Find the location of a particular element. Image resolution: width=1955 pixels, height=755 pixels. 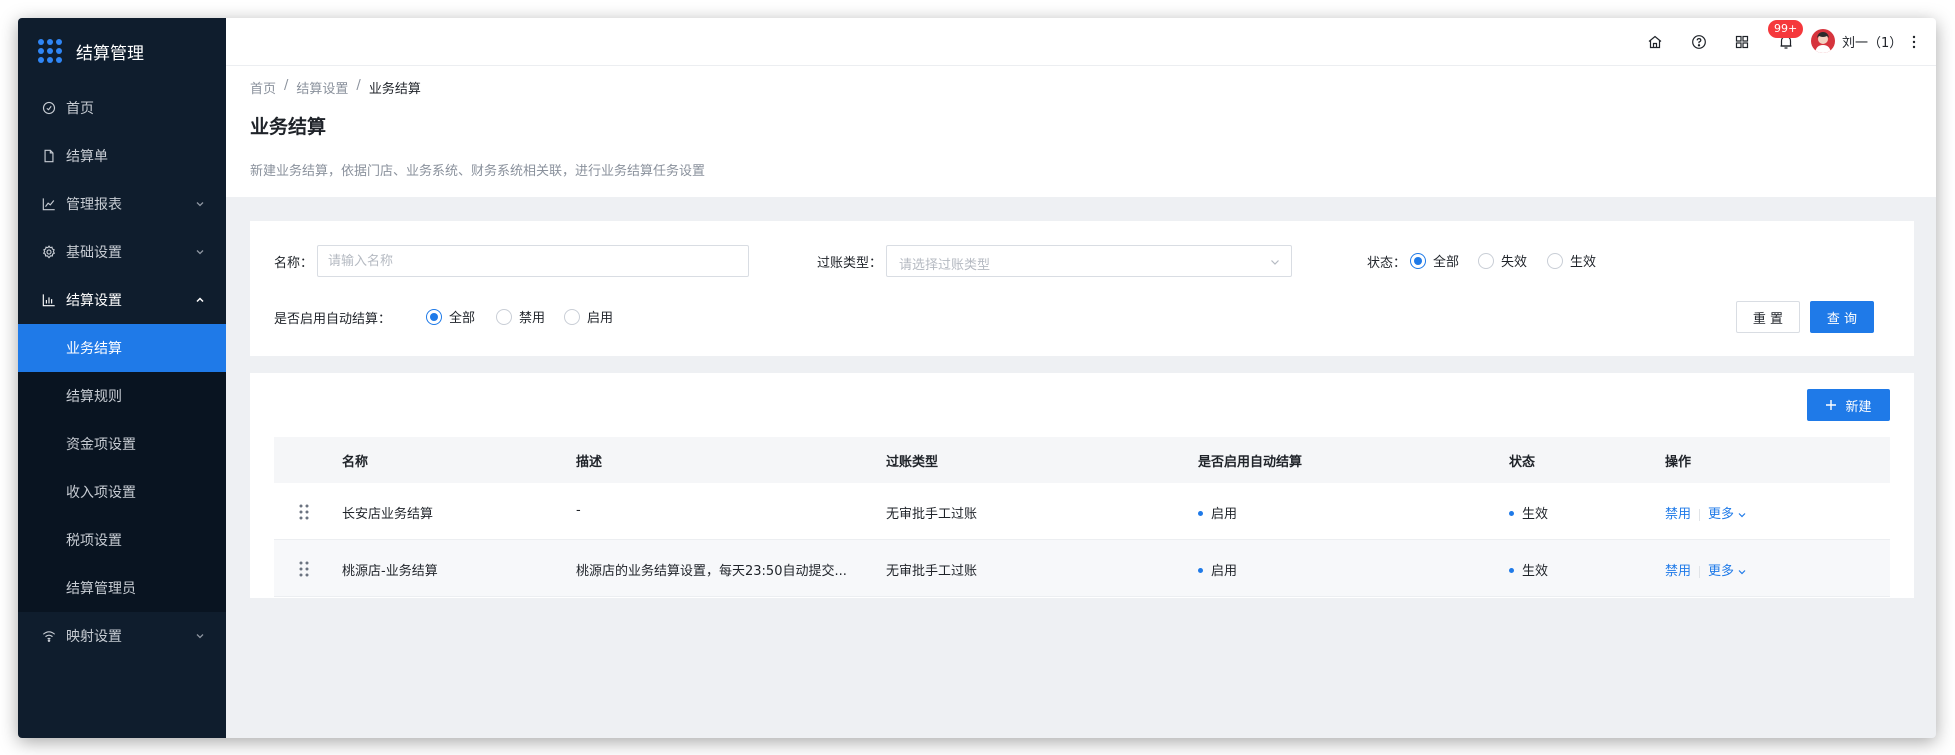

column-header-name: 名称 is located at coordinates (355, 462).